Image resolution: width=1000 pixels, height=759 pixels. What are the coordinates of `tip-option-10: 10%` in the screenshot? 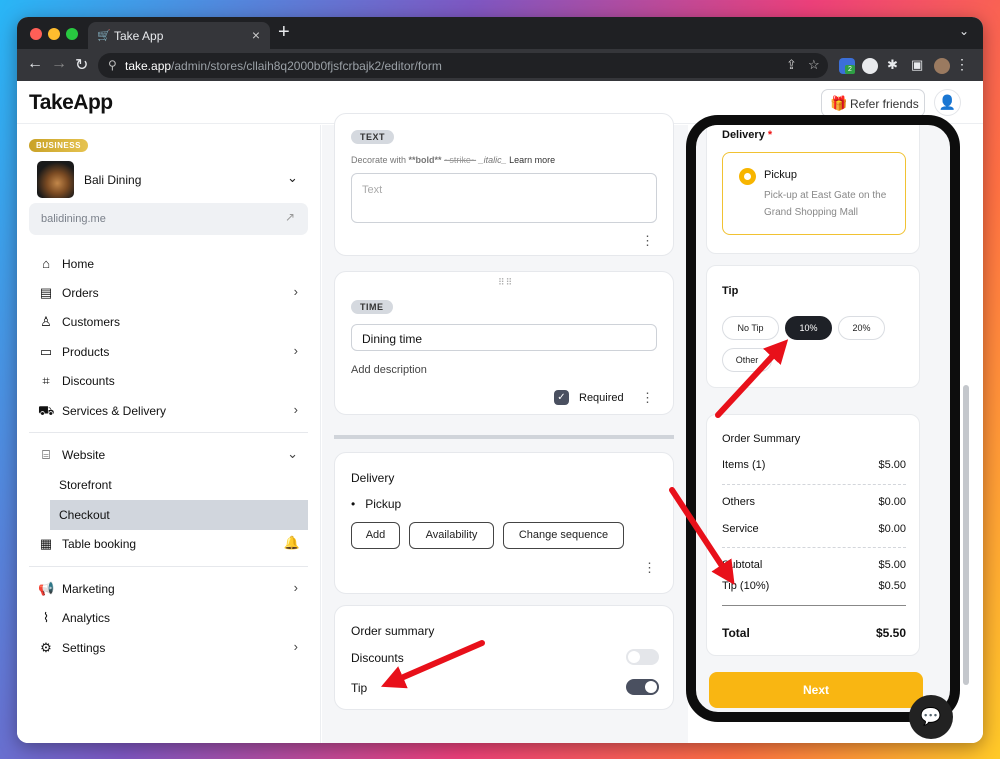 It's located at (808, 328).